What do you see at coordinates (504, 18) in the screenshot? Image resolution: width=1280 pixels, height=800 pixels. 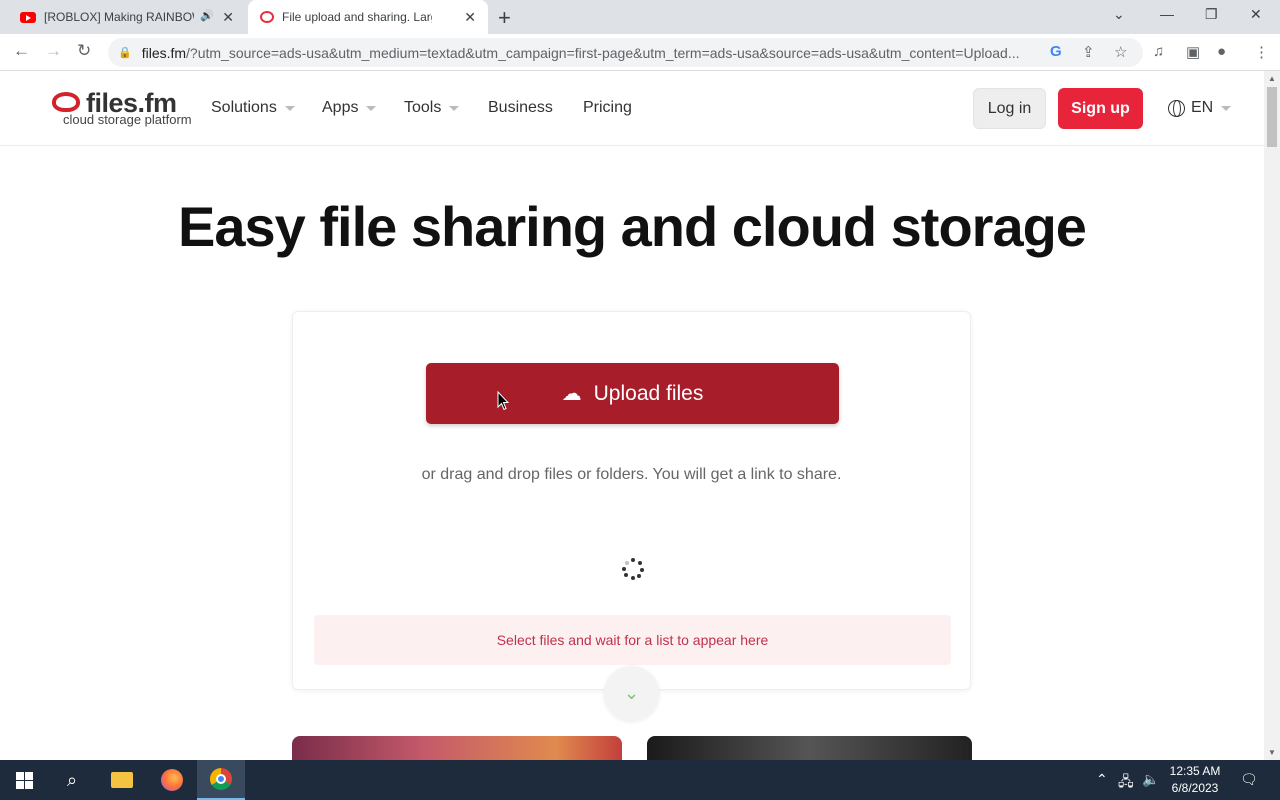 I see `new-tab-icon: +` at bounding box center [504, 18].